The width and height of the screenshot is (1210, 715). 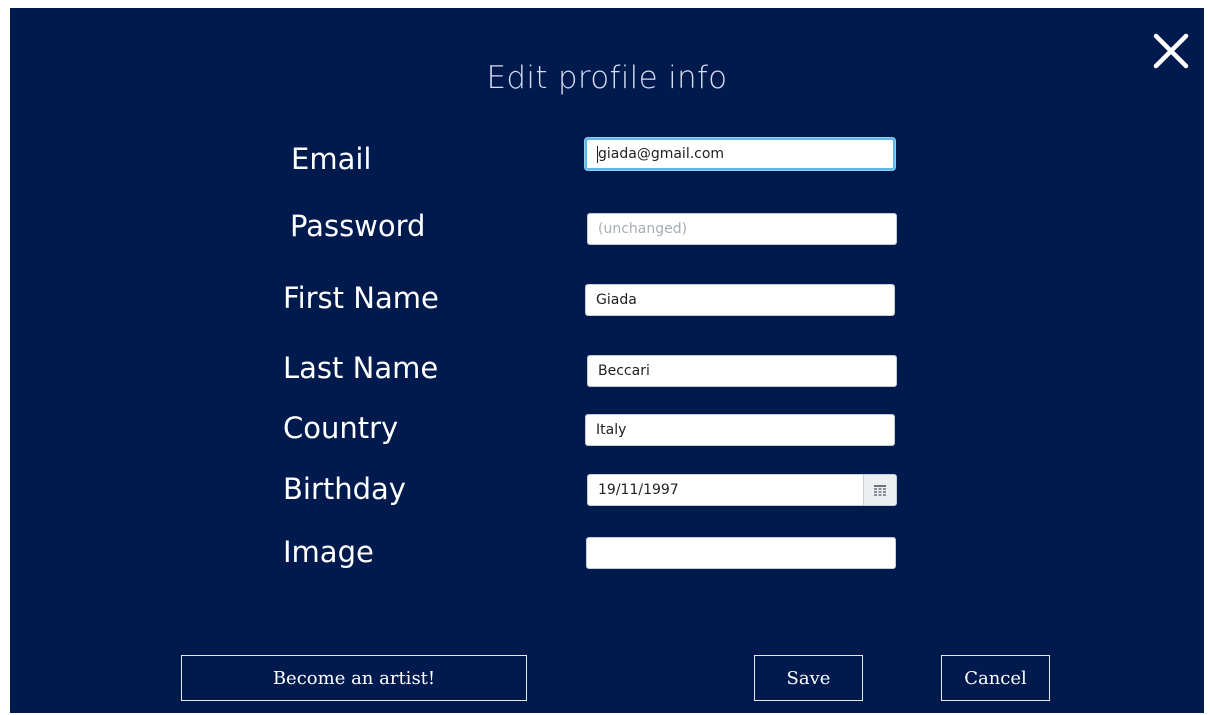 What do you see at coordinates (742, 371) in the screenshot?
I see `last-name-field: Beccari` at bounding box center [742, 371].